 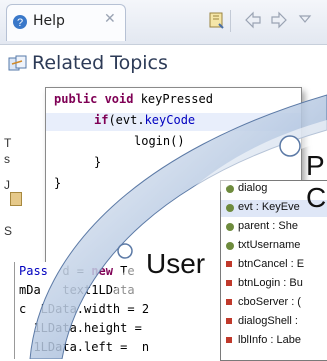 What do you see at coordinates (315, 165) in the screenshot?
I see `overlay-text-p: P` at bounding box center [315, 165].